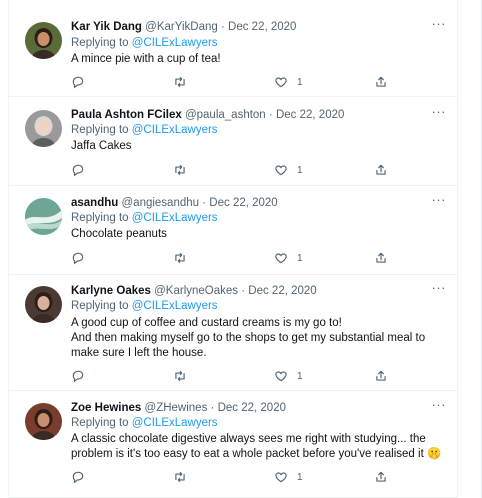 This screenshot has height=498, width=482. I want to click on tweet-text-line: A mince pie with a cup of tea!, so click(146, 59).